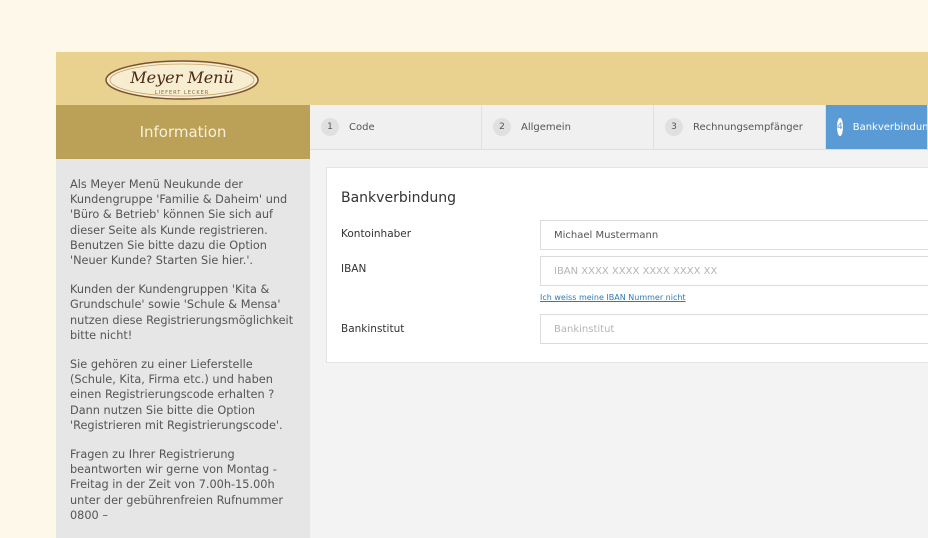 The height and width of the screenshot is (538, 928). I want to click on step-code: 1 Code, so click(396, 127).